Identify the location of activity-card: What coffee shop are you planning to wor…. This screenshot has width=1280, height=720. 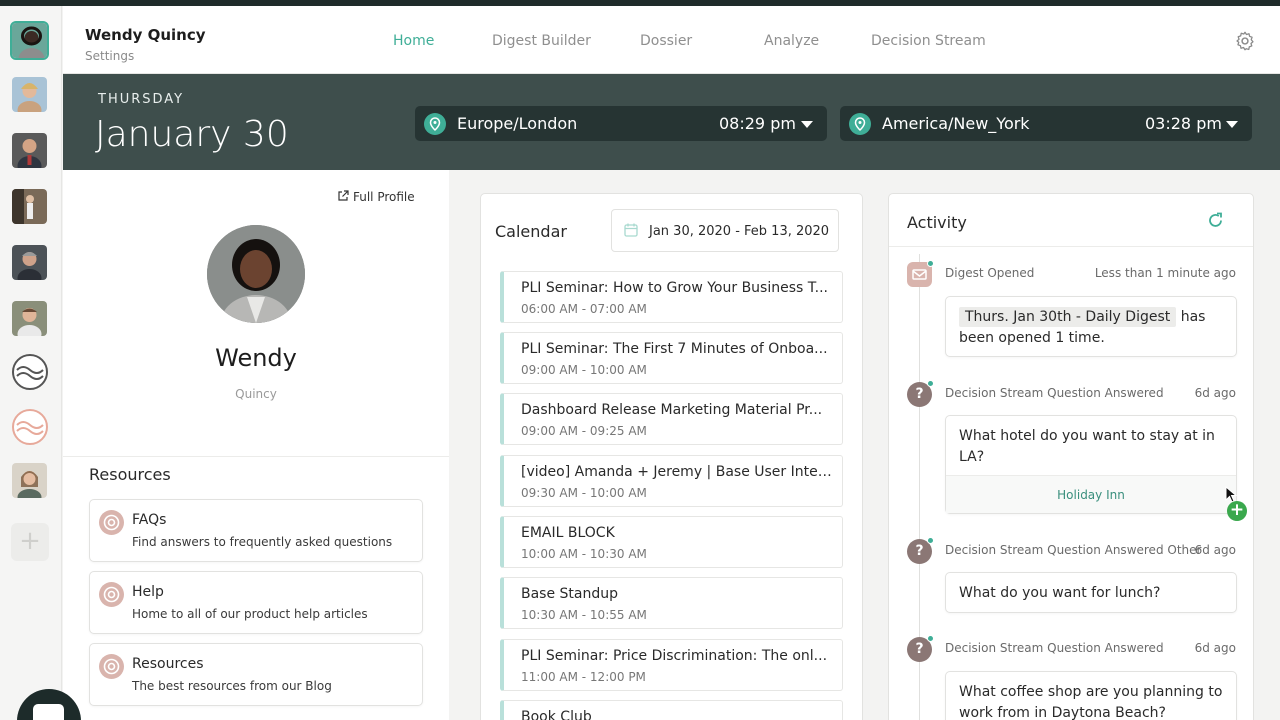
(1091, 695).